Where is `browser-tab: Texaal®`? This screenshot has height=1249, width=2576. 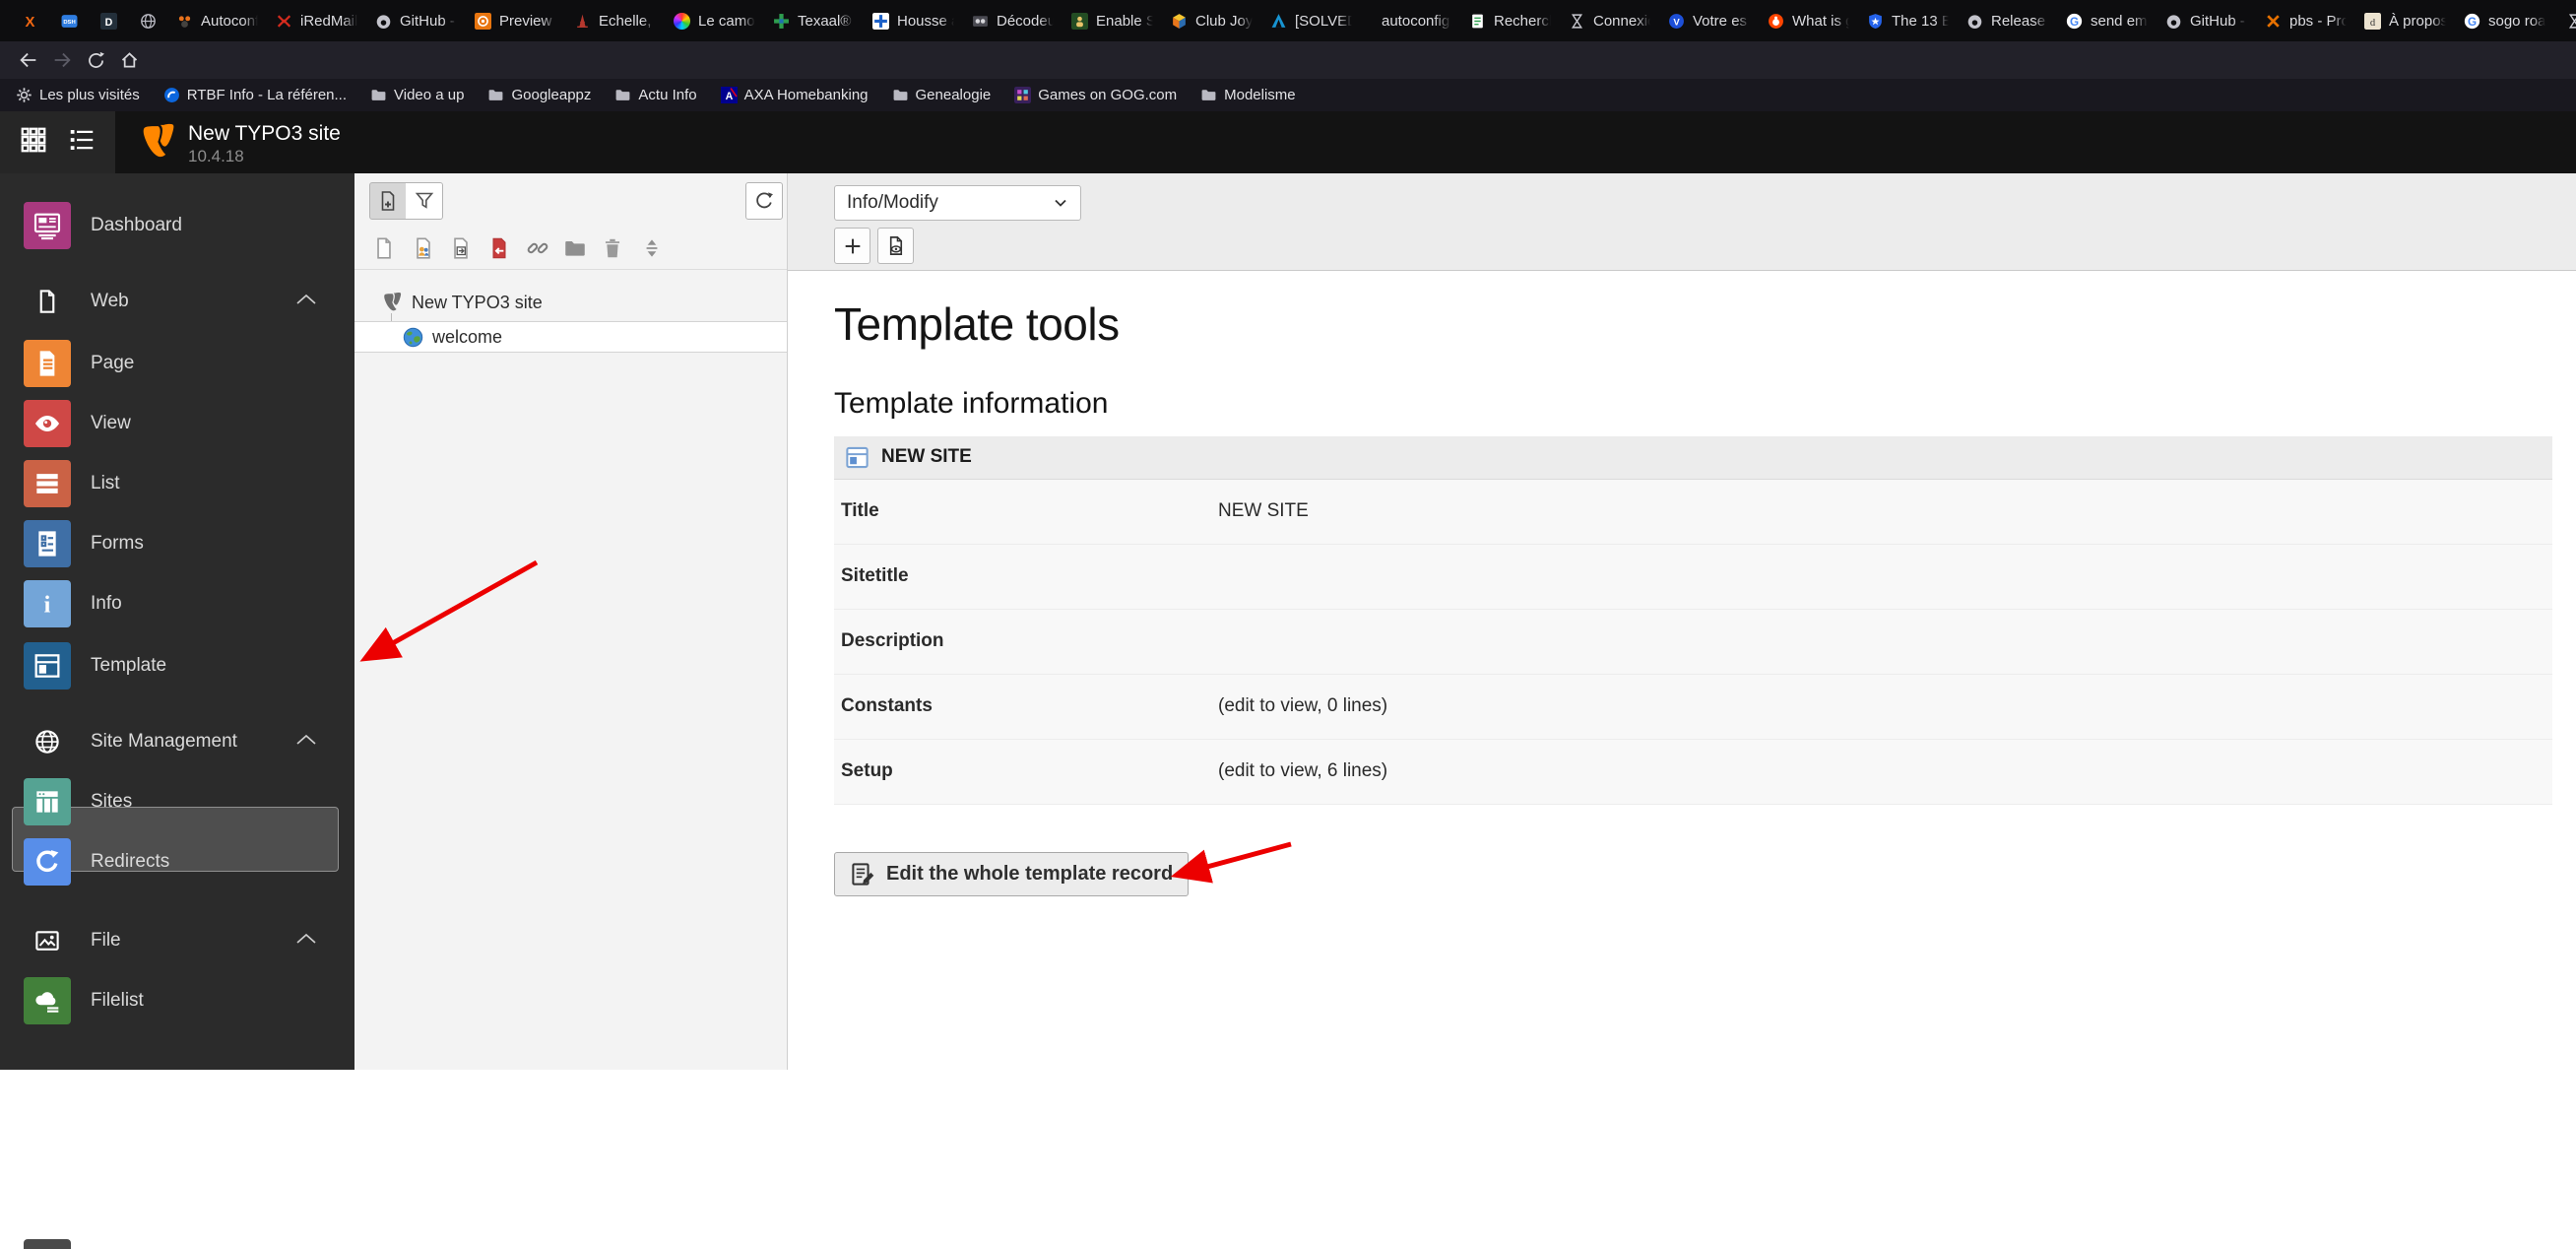
browser-tab: Texaal® is located at coordinates (814, 20).